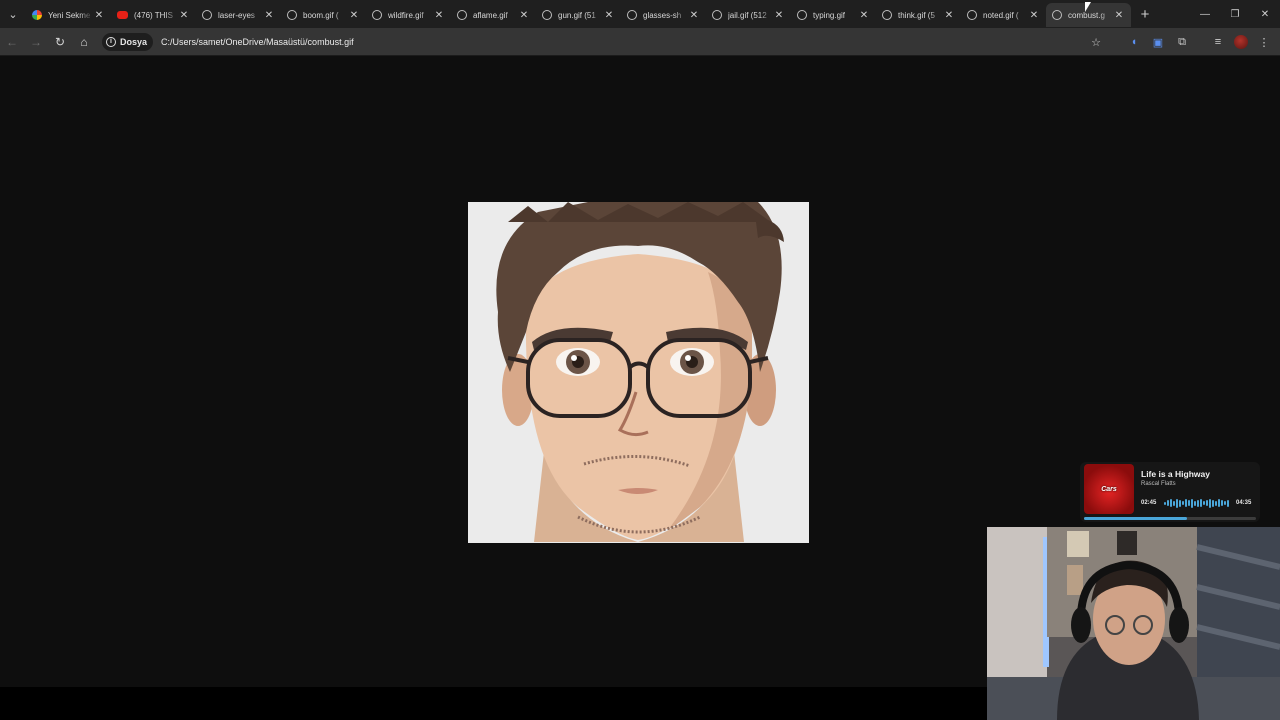 The height and width of the screenshot is (720, 1280). I want to click on tab-title: (476) THIS, so click(153, 15).